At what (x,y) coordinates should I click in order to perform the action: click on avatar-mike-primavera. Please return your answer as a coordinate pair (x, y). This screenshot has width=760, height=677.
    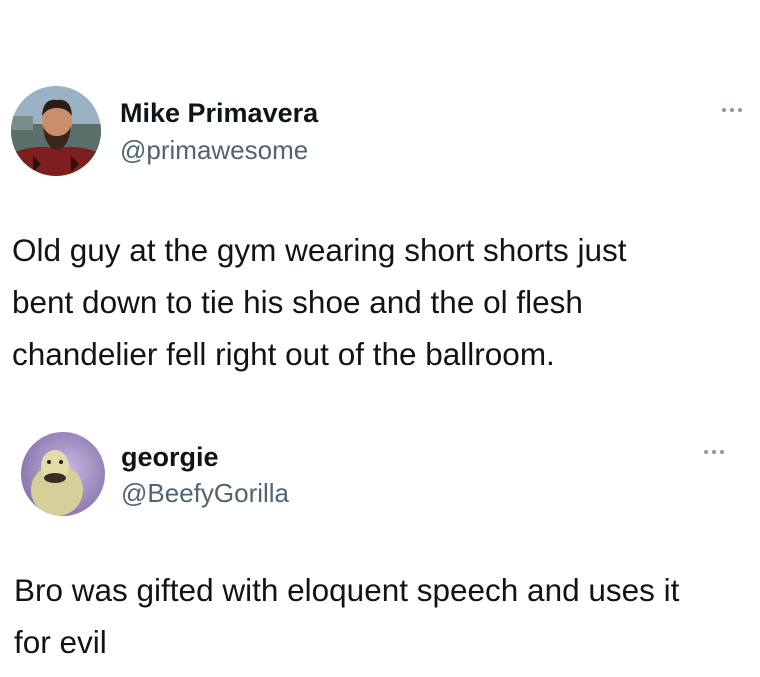
    Looking at the image, I should click on (56, 131).